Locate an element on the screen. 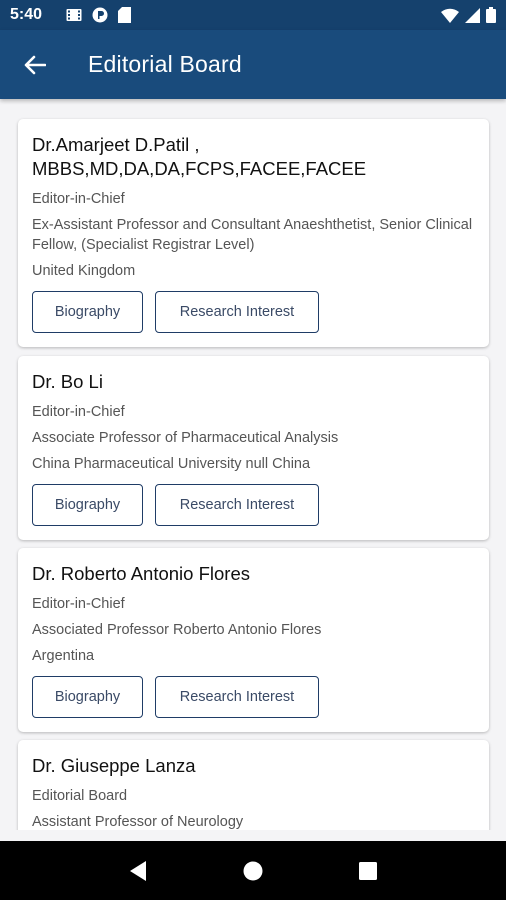 This screenshot has width=506, height=900. back-arrow-icon is located at coordinates (35, 64).